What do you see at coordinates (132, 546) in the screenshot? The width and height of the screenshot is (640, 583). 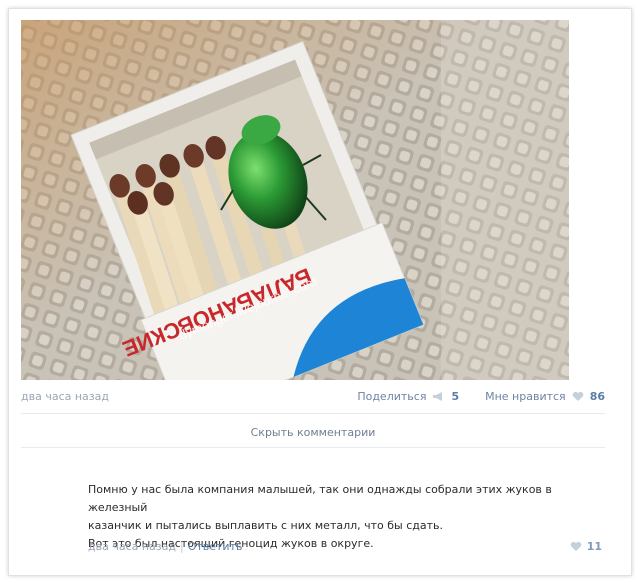 I see `comment-time: два часа назад` at bounding box center [132, 546].